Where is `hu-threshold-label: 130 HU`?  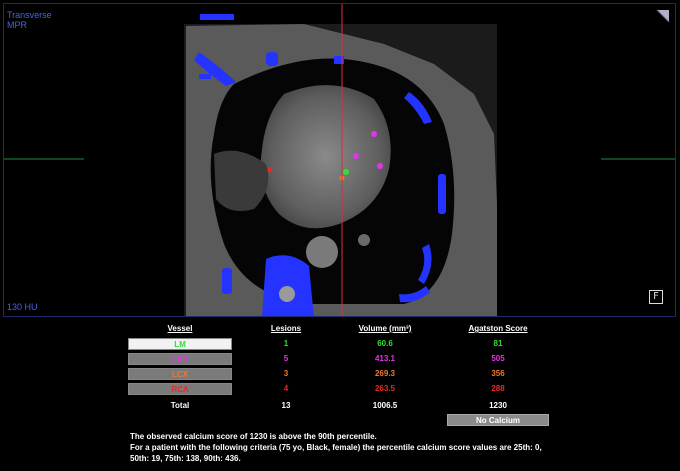
hu-threshold-label: 130 HU is located at coordinates (22, 307).